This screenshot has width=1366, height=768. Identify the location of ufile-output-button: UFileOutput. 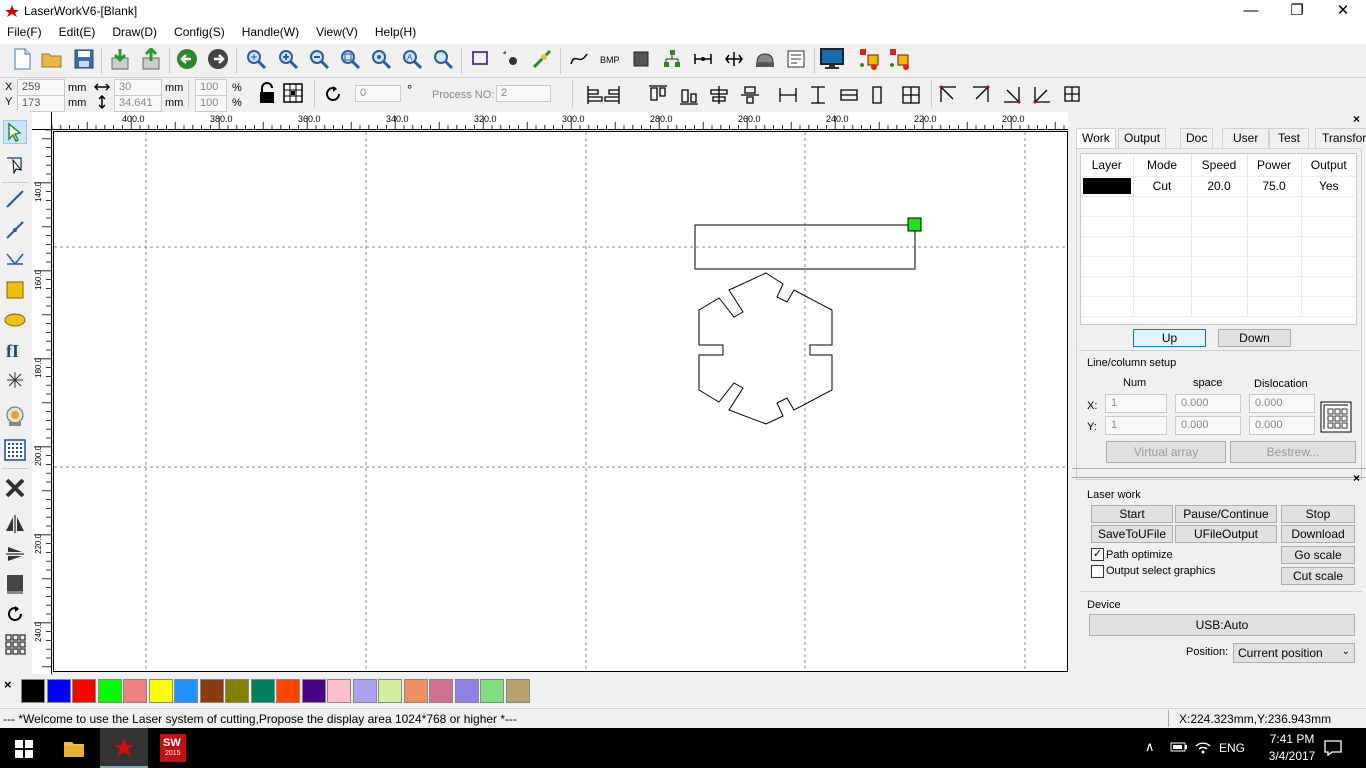
(1226, 534).